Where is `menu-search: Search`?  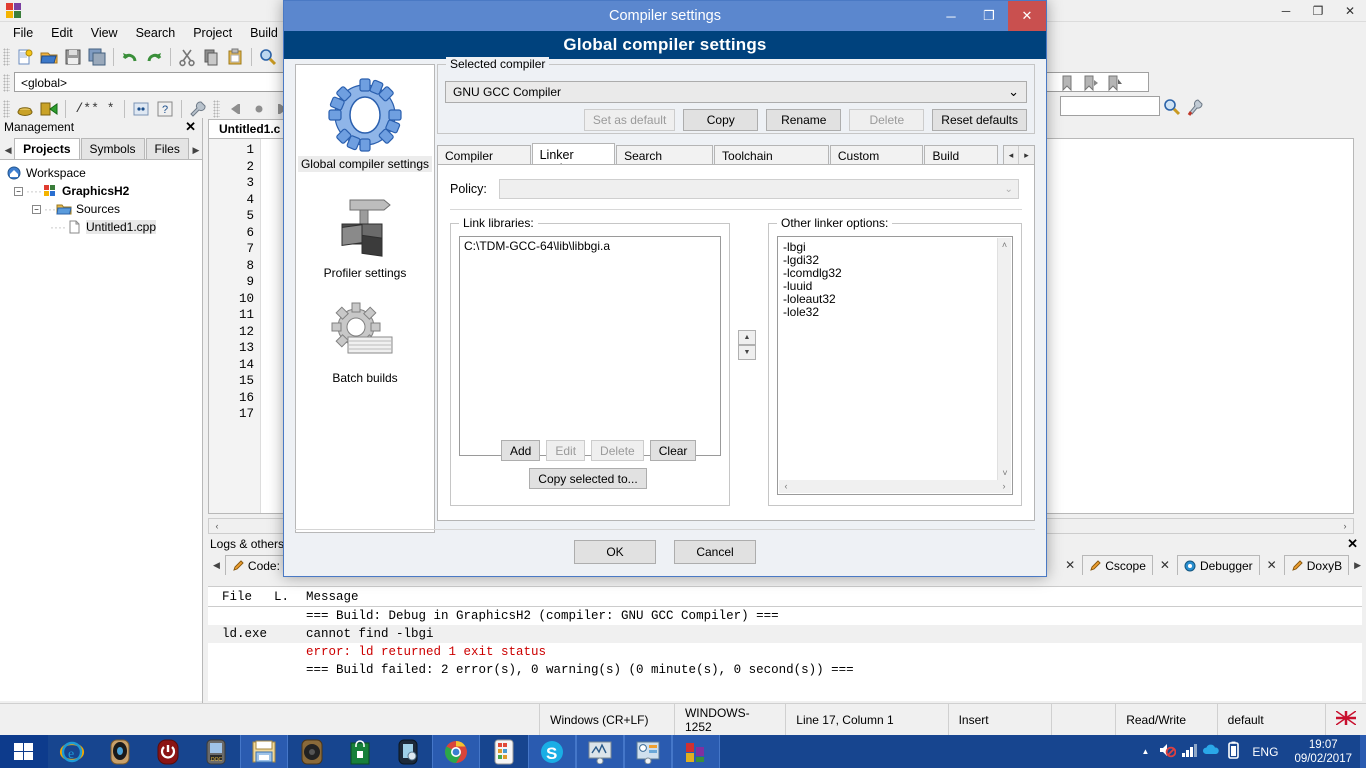 menu-search: Search is located at coordinates (156, 33).